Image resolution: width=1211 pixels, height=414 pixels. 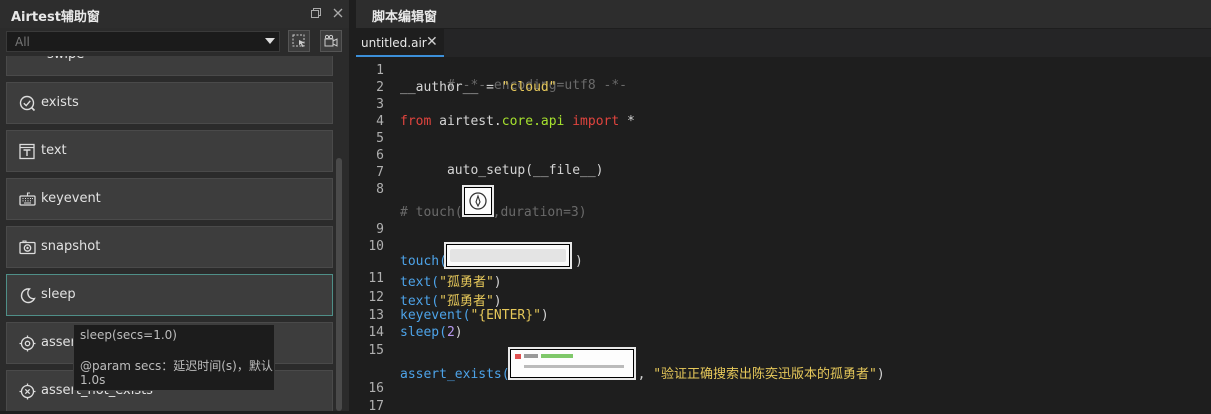 What do you see at coordinates (531, 356) in the screenshot?
I see `preview-text-bar` at bounding box center [531, 356].